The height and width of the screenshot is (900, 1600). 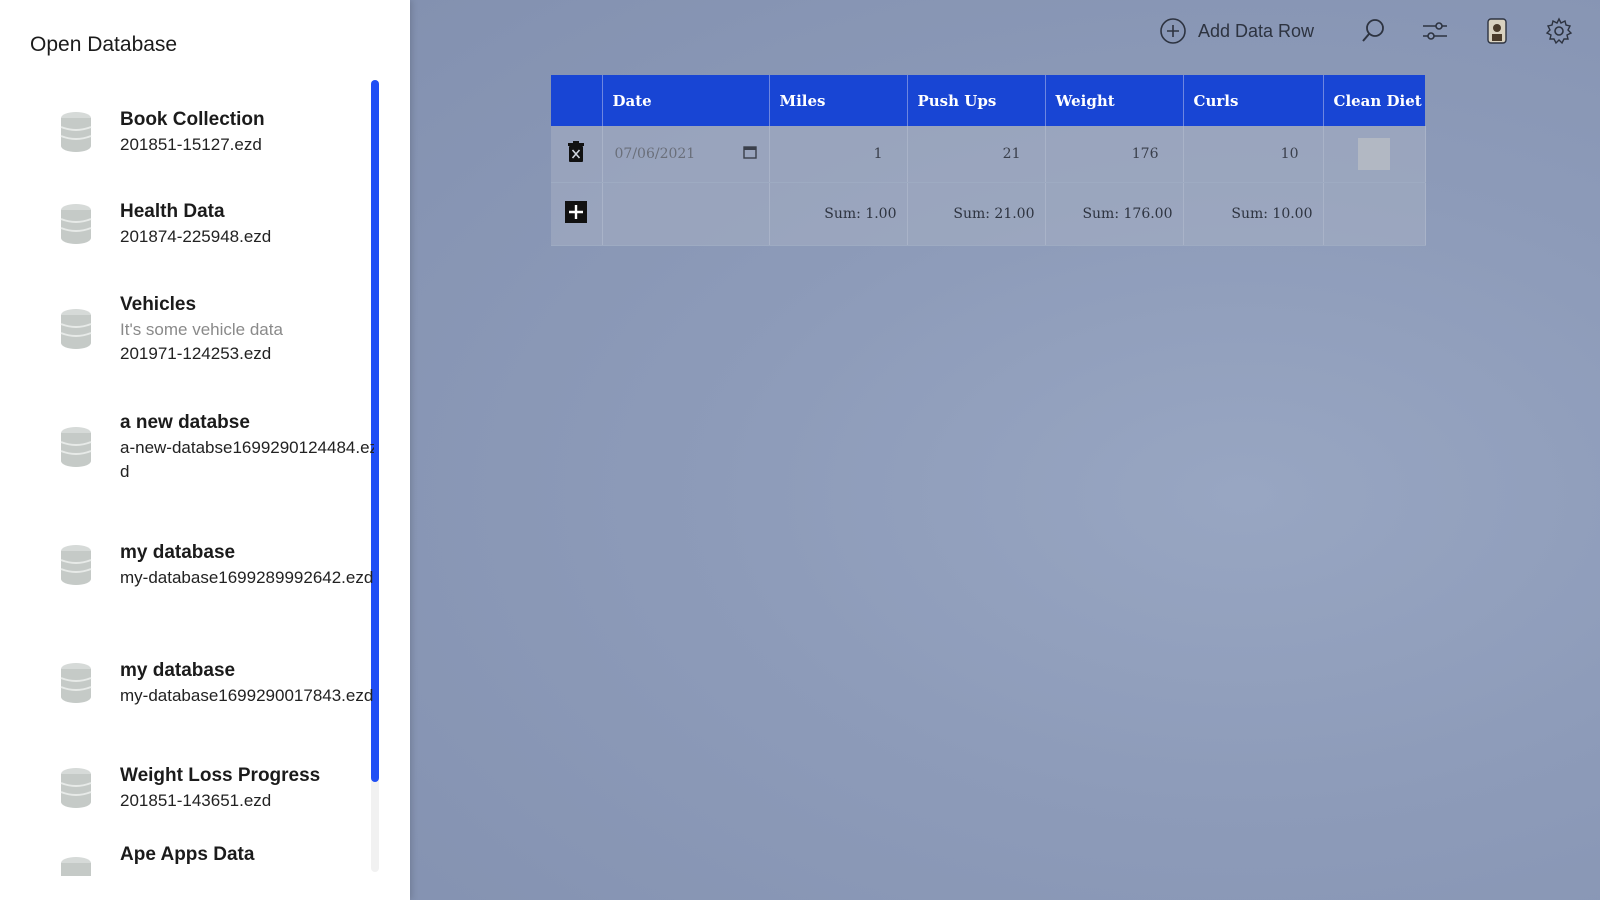 What do you see at coordinates (187, 224) in the screenshot?
I see `database-item: Health Data 201874-225948.ezd` at bounding box center [187, 224].